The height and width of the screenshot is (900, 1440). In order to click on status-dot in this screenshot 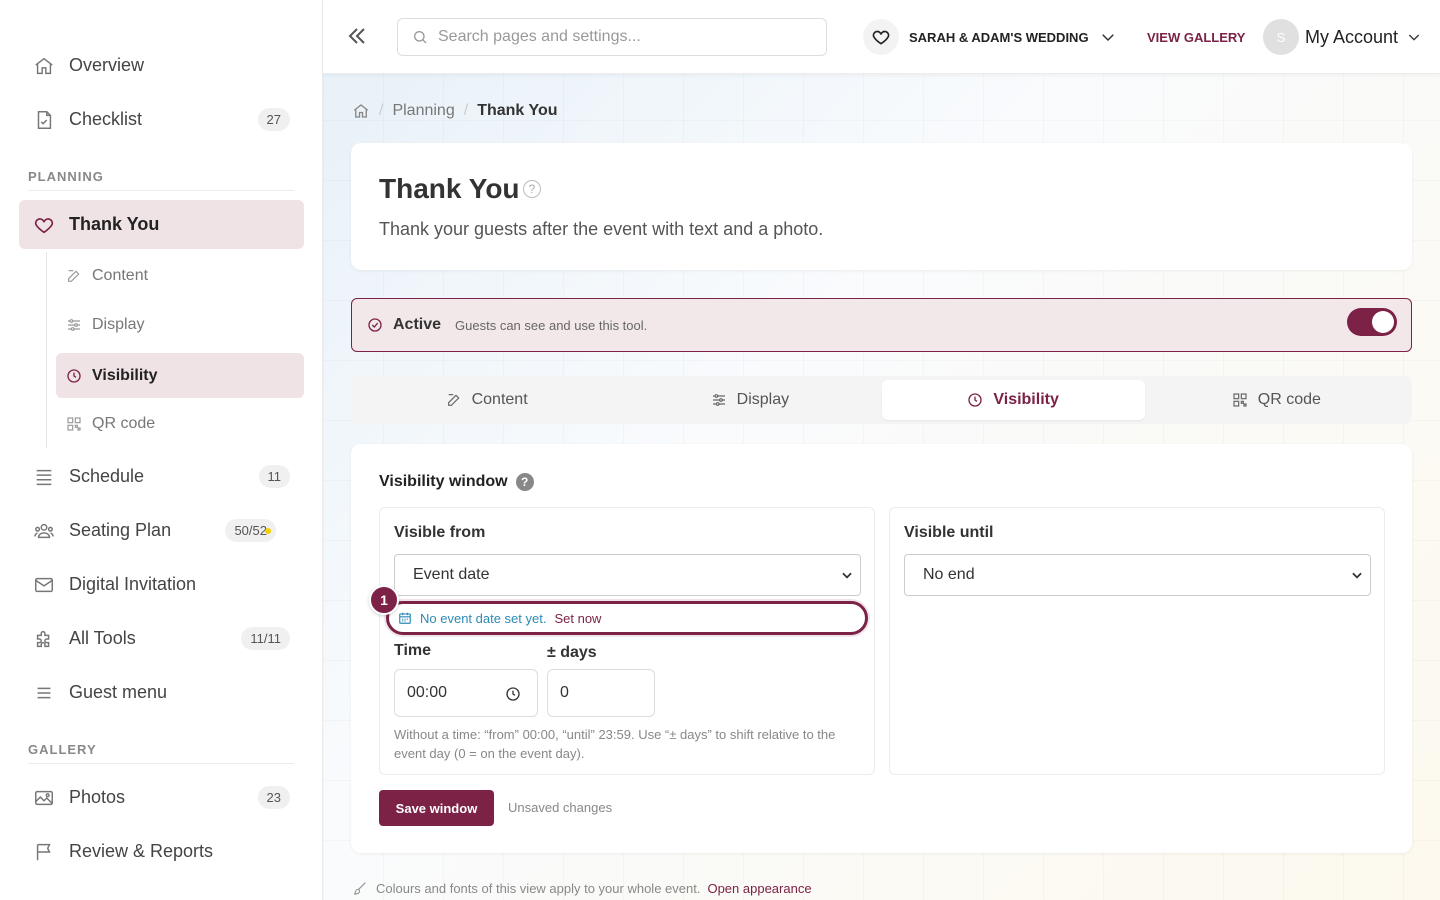, I will do `click(268, 530)`.